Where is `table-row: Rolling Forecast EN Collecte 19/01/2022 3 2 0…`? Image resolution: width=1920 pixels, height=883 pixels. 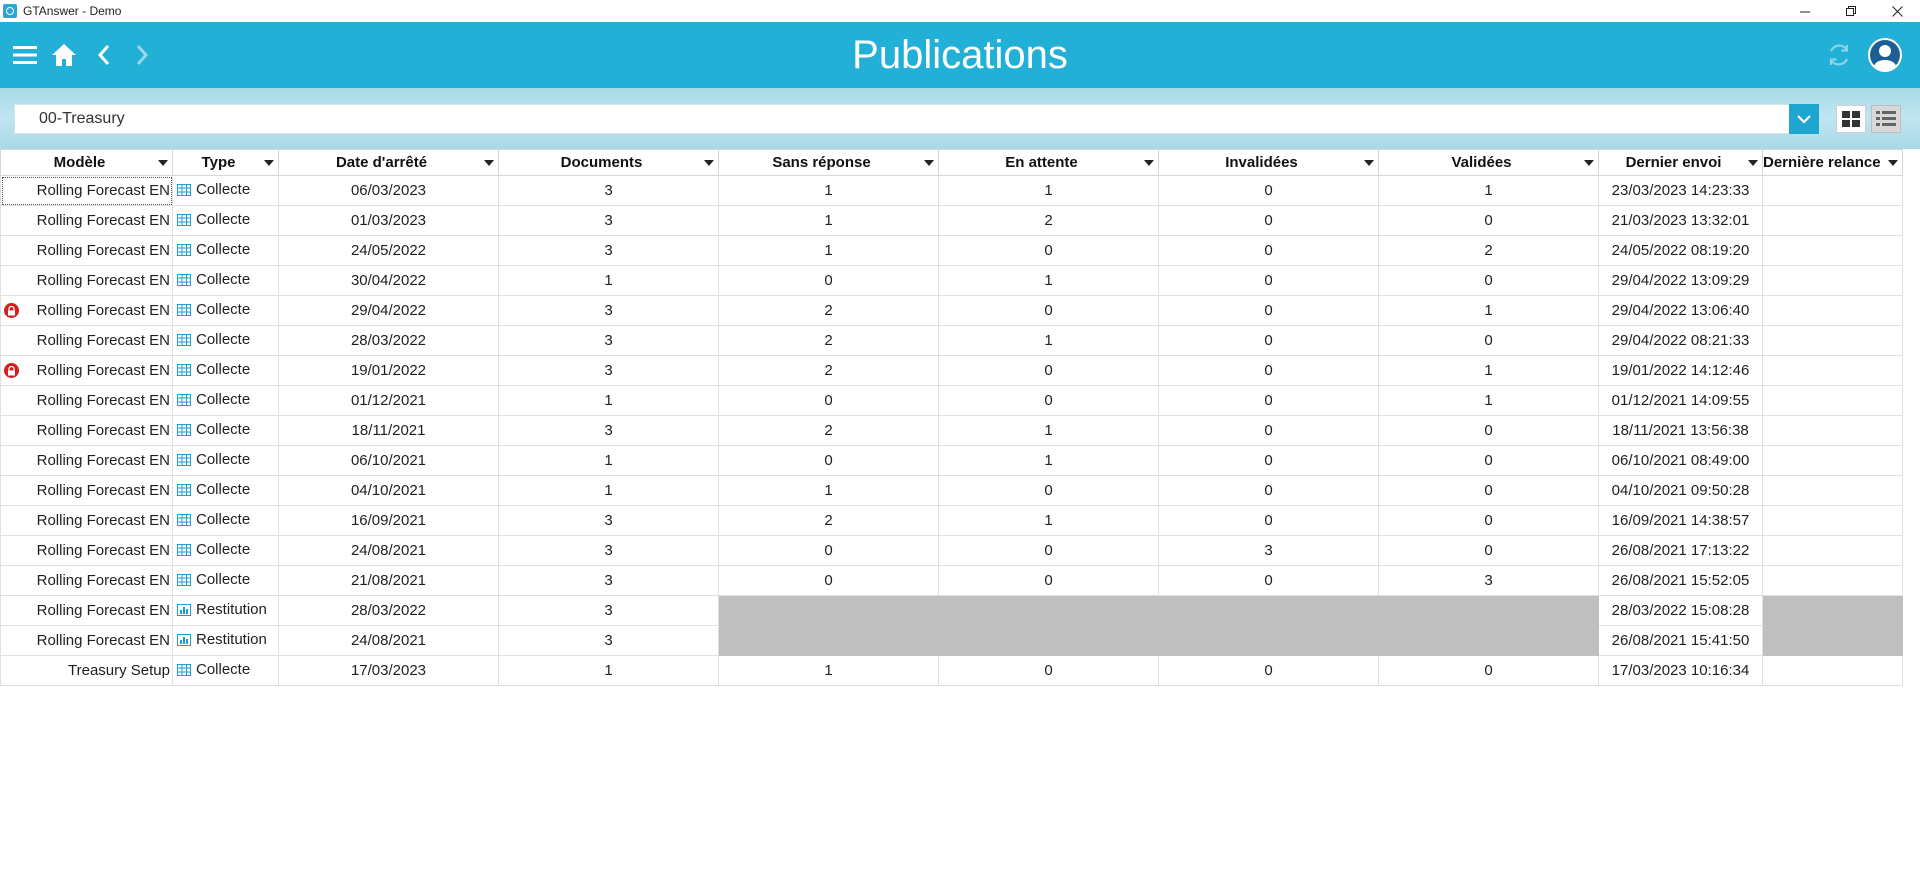
table-row: Rolling Forecast EN Collecte 19/01/2022 3 2 0… is located at coordinates (951, 370).